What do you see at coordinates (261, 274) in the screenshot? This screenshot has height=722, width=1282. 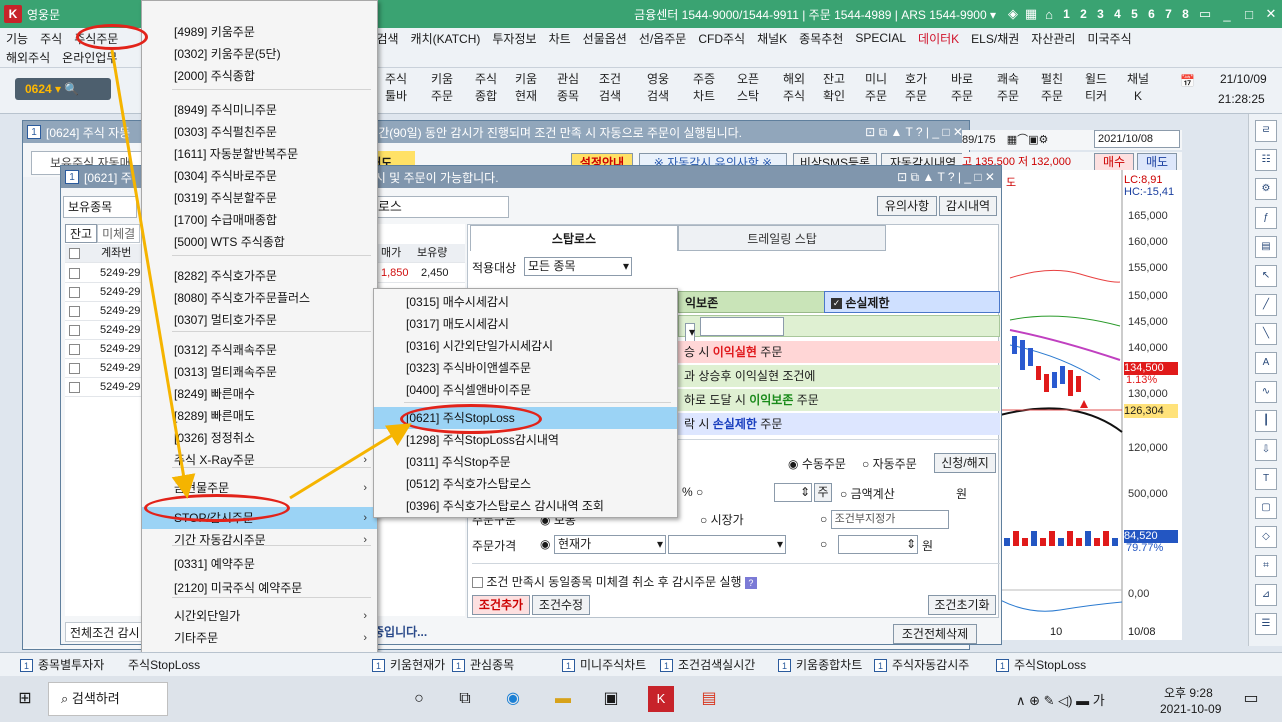 I see `annotation-arrows` at bounding box center [261, 274].